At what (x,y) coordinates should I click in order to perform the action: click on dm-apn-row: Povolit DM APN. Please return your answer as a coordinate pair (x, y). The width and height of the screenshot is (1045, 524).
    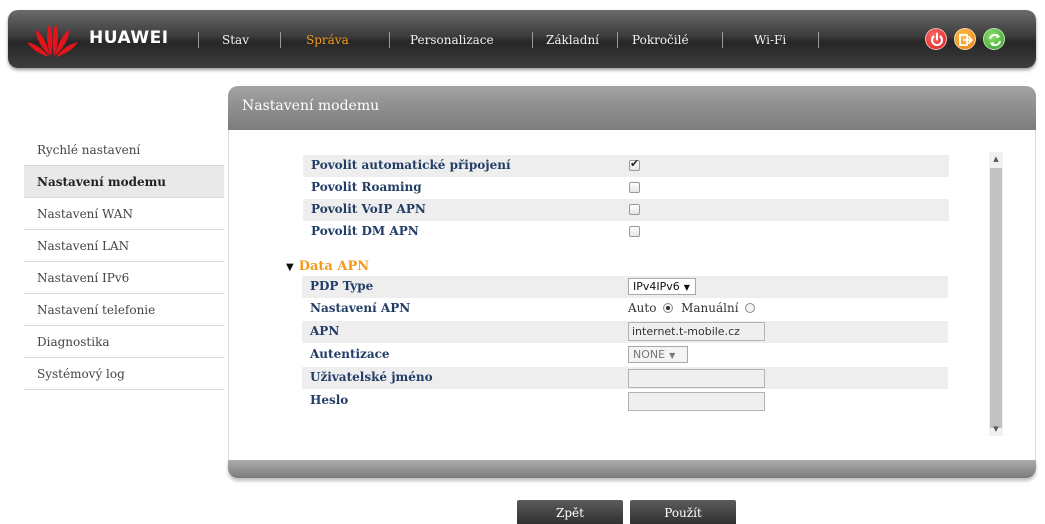
    Looking at the image, I should click on (626, 232).